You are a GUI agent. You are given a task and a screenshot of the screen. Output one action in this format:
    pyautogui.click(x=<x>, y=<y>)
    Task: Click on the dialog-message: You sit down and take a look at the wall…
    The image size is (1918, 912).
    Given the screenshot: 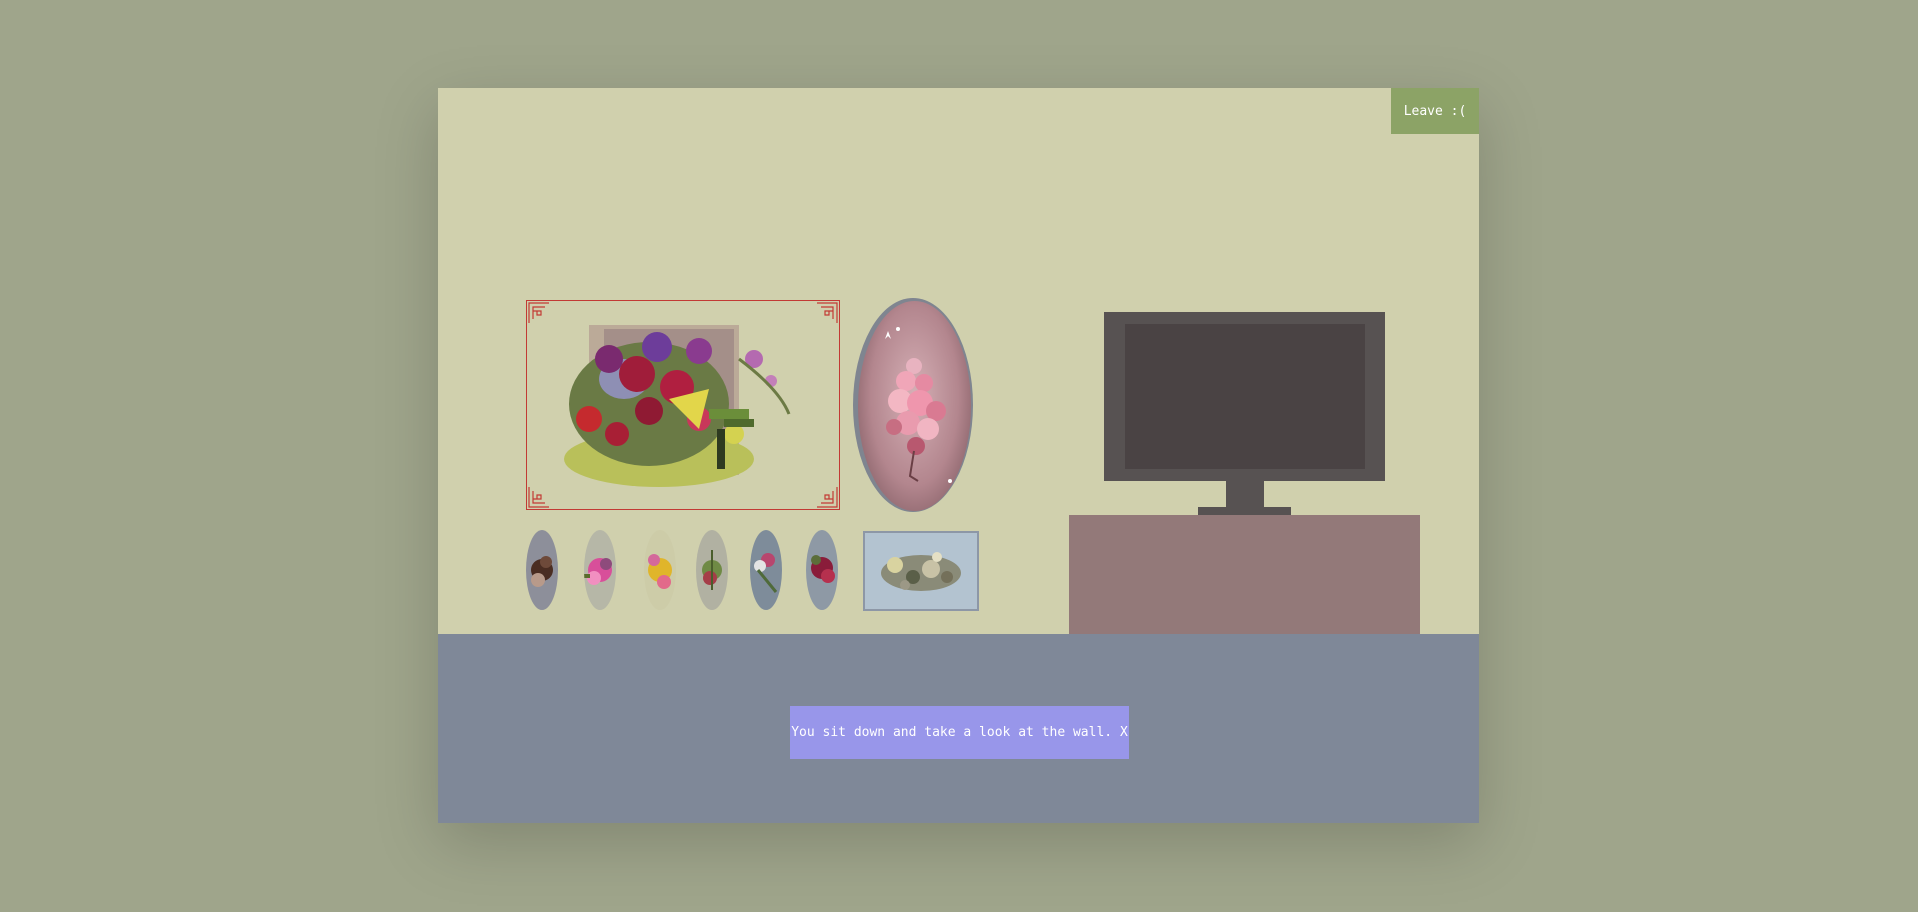 What is the action you would take?
    pyautogui.click(x=959, y=732)
    